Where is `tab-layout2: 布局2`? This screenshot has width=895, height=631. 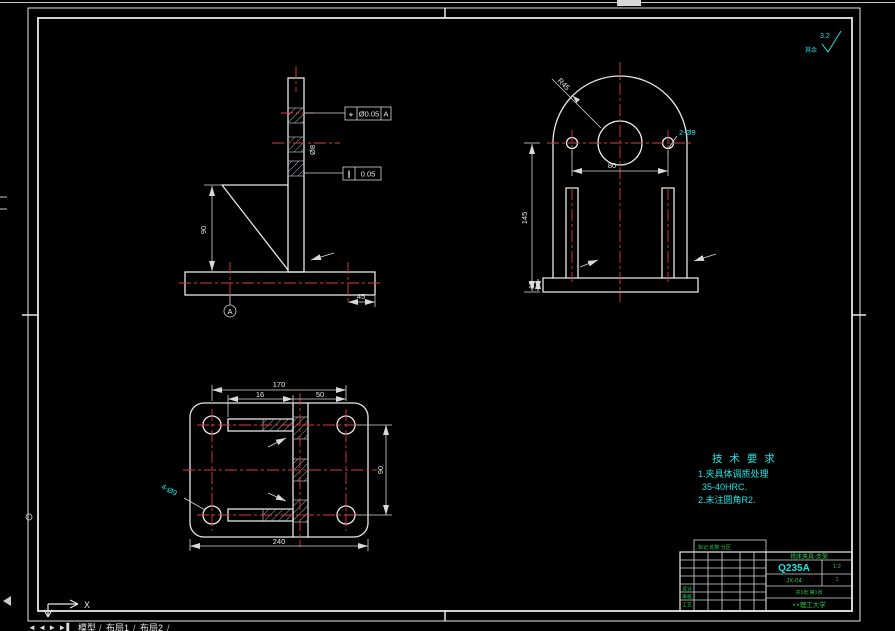 tab-layout2: 布局2 is located at coordinates (151, 626).